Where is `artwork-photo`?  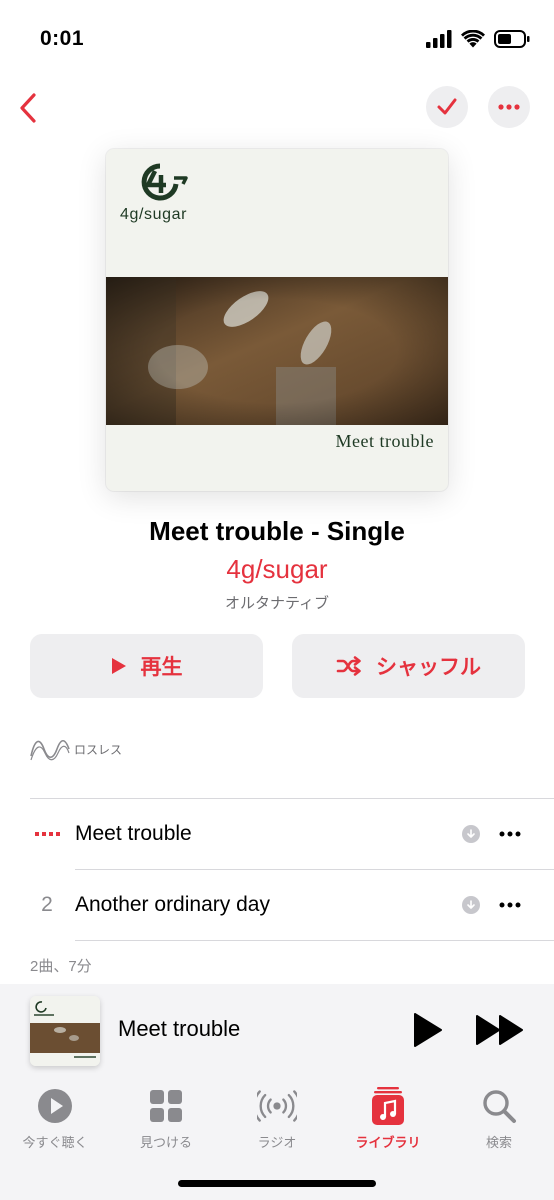 artwork-photo is located at coordinates (277, 351).